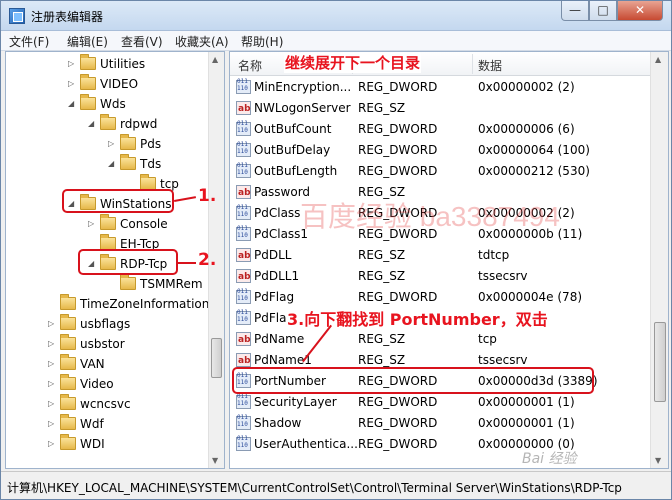  I want to click on list-row: NWLogonServerREG_SZ, so click(440, 109).